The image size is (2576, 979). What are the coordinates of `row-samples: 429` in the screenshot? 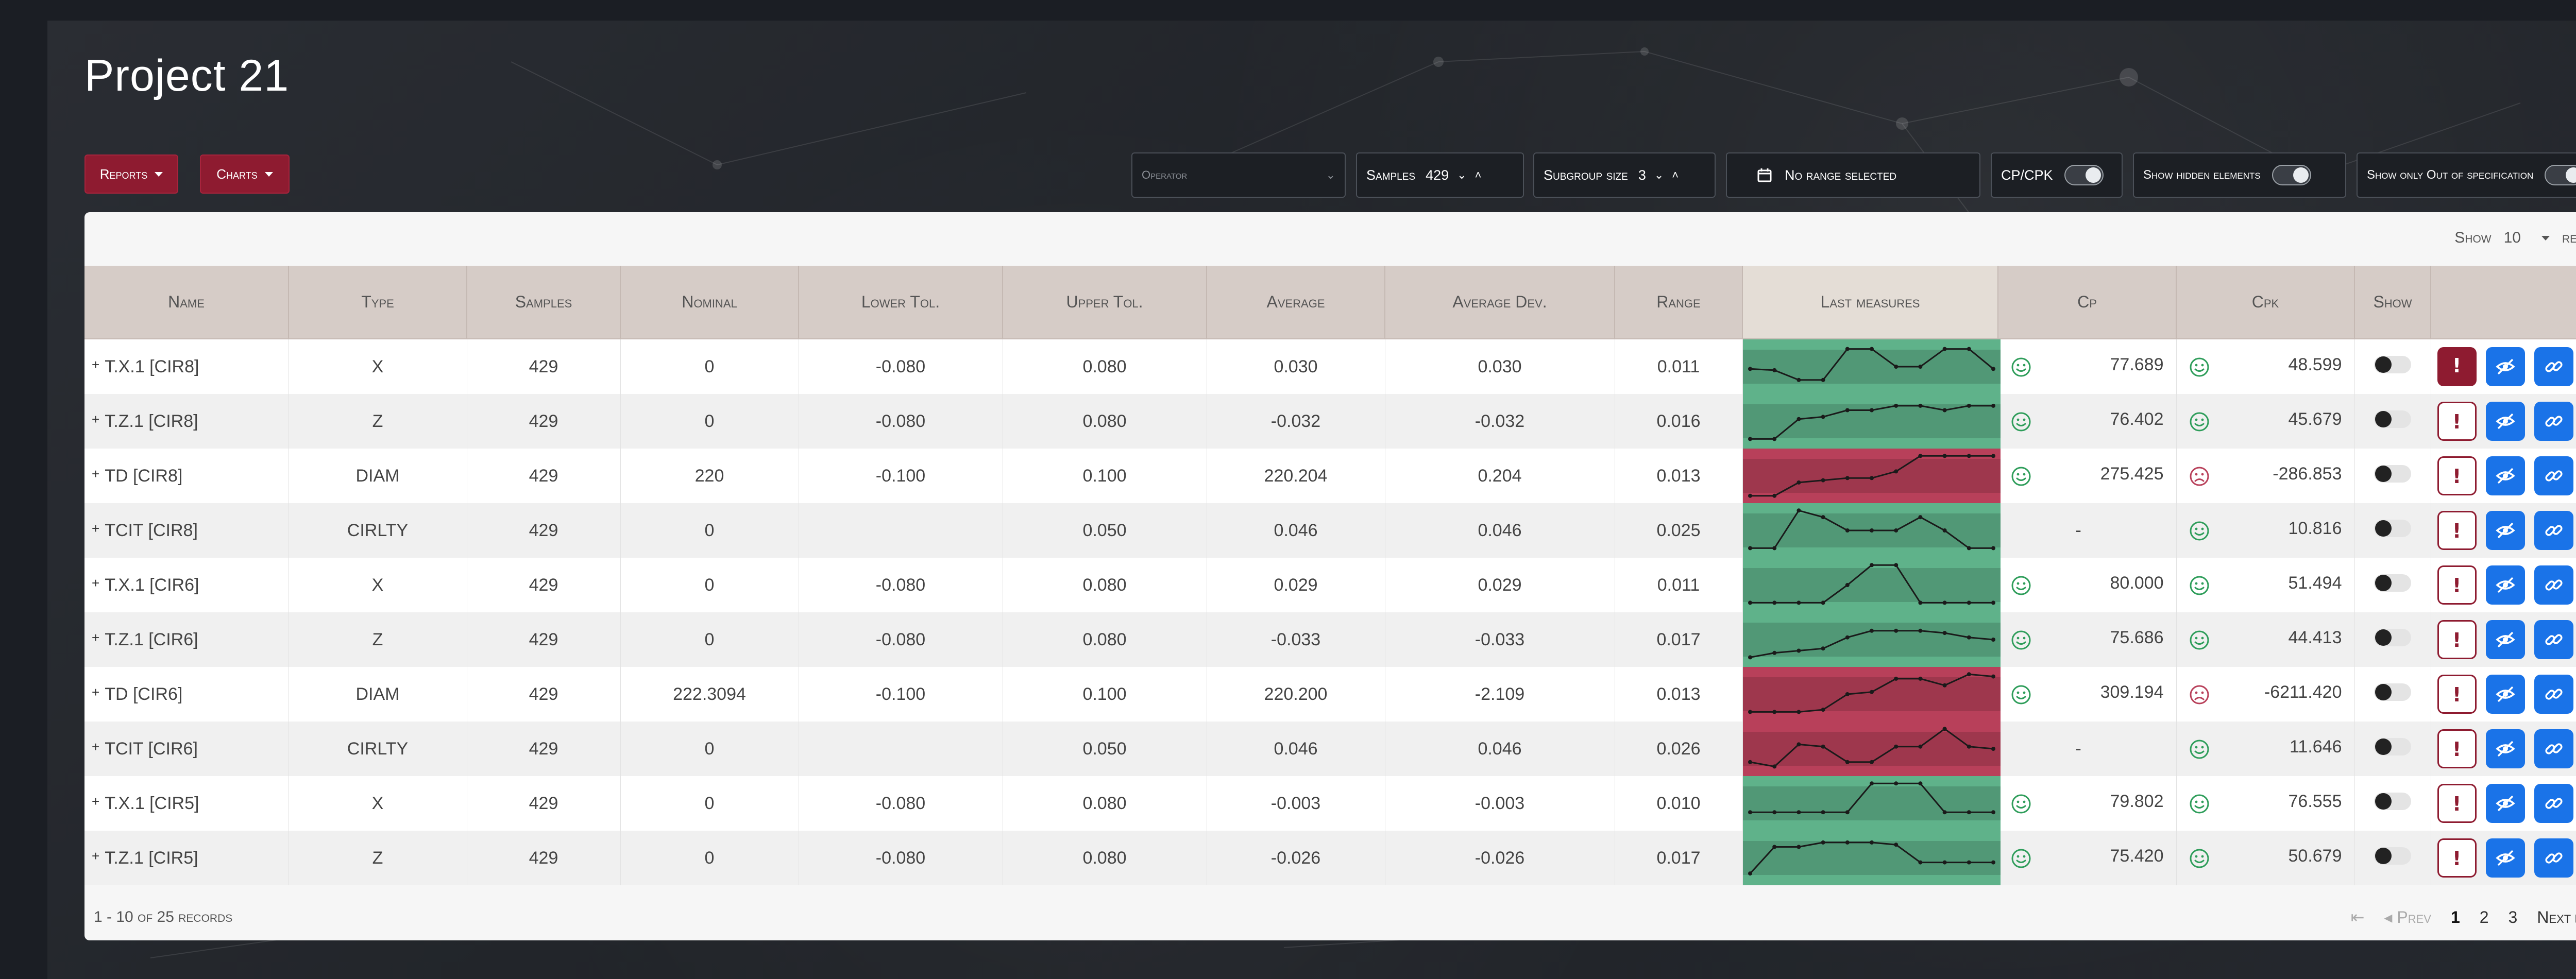 It's located at (544, 803).